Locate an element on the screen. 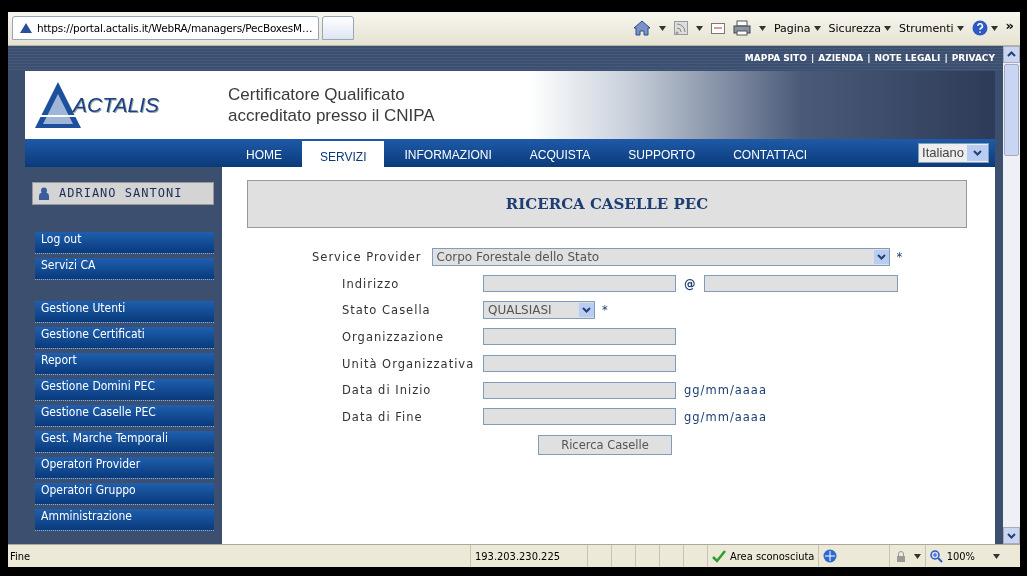 The height and width of the screenshot is (576, 1027). sidebar-link: Gest. Marche Temporali is located at coordinates (124, 441).